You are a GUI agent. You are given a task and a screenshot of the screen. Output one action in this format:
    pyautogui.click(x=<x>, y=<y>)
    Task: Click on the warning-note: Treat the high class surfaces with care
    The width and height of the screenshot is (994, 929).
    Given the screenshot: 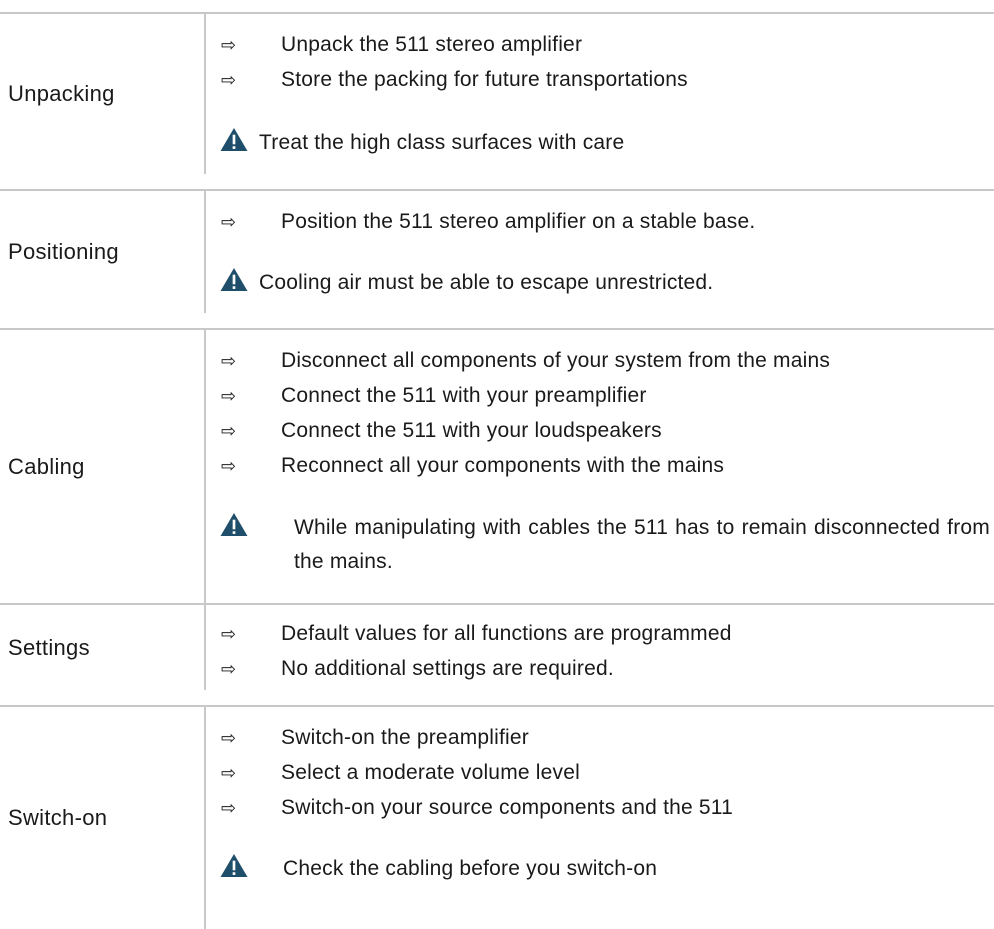 What is the action you would take?
    pyautogui.click(x=421, y=141)
    